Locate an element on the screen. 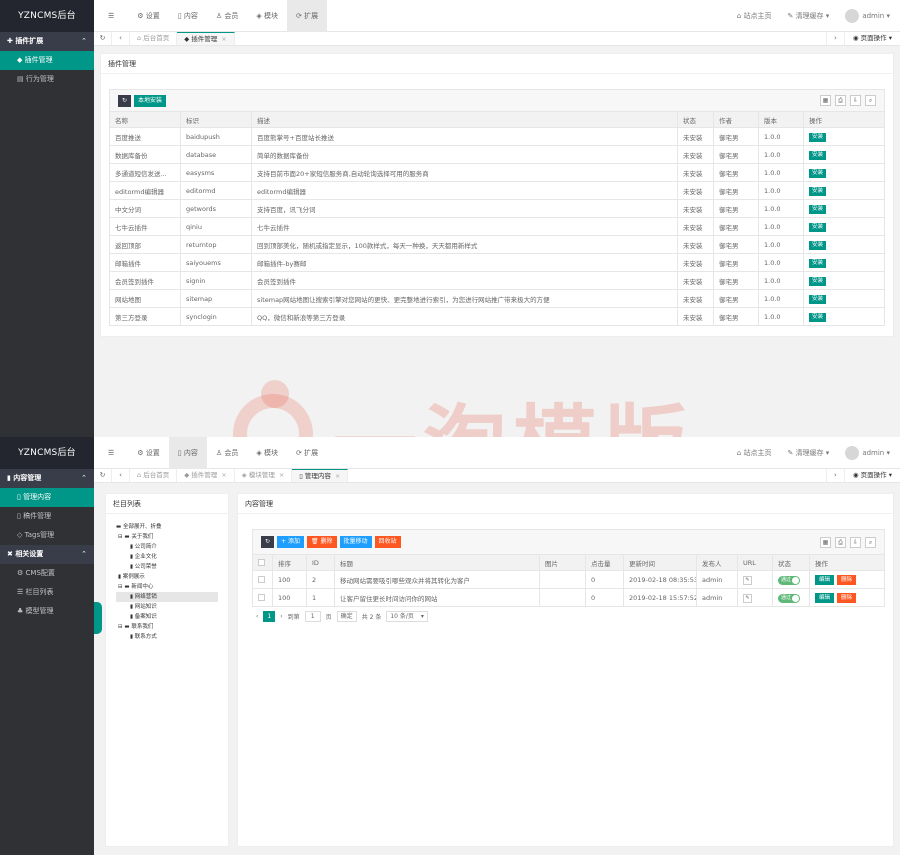 The height and width of the screenshot is (855, 900). tab-module-manage: ◈ 模块管理 × is located at coordinates (264, 475).